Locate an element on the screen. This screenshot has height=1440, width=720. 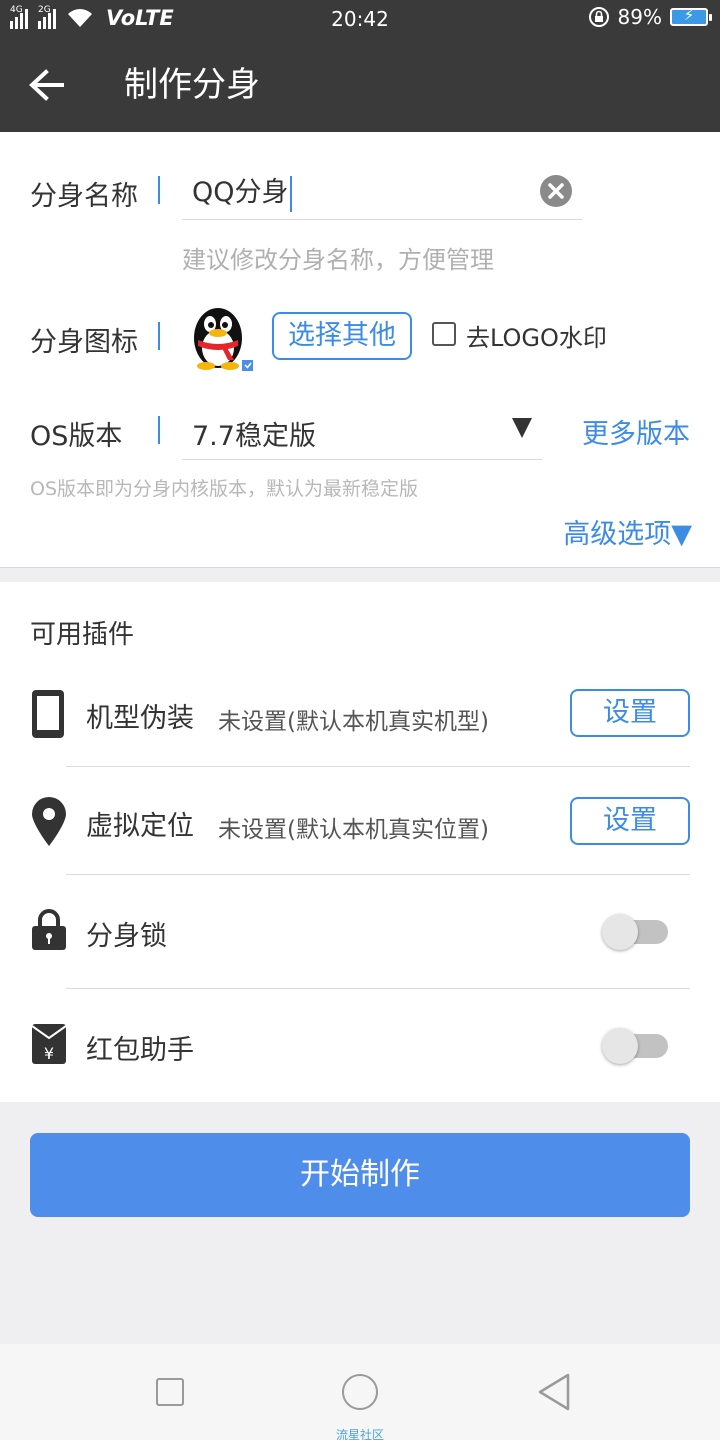
system-nav-bar: 流星社区 is located at coordinates (360, 1392).